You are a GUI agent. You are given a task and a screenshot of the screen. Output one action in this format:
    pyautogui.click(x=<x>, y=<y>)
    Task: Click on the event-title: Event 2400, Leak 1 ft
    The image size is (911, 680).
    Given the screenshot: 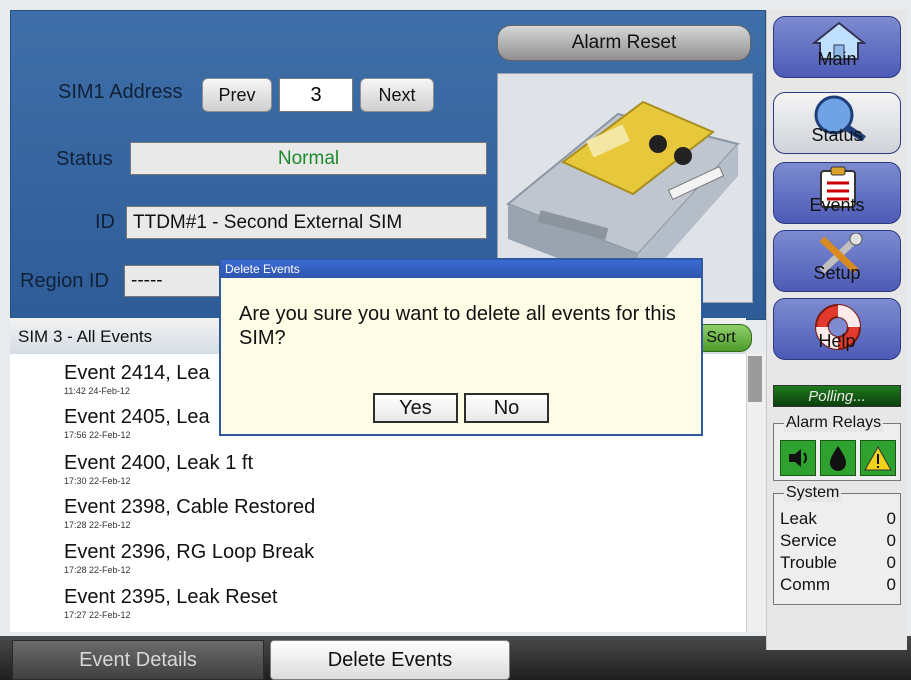 What is the action you would take?
    pyautogui.click(x=159, y=463)
    